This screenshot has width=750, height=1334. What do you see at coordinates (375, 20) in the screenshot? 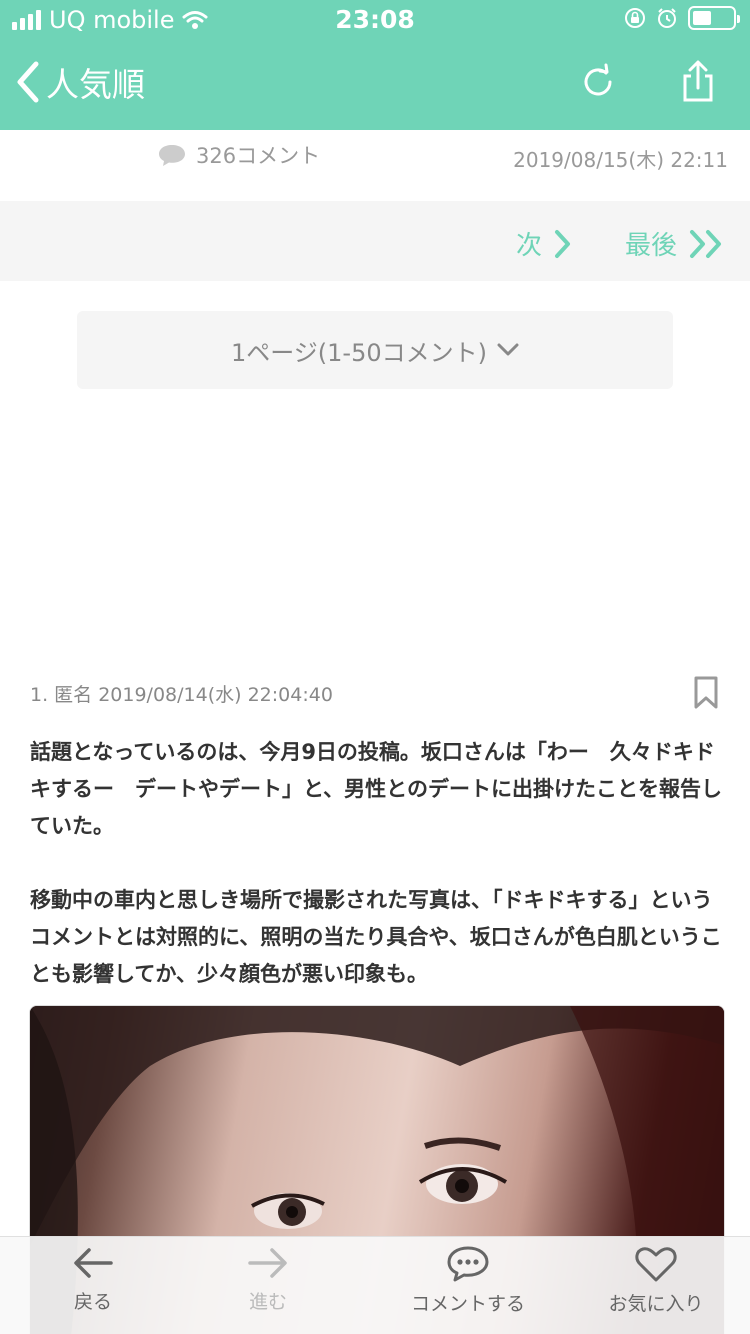
I see `status-bar: UQ mobile 23:08` at bounding box center [375, 20].